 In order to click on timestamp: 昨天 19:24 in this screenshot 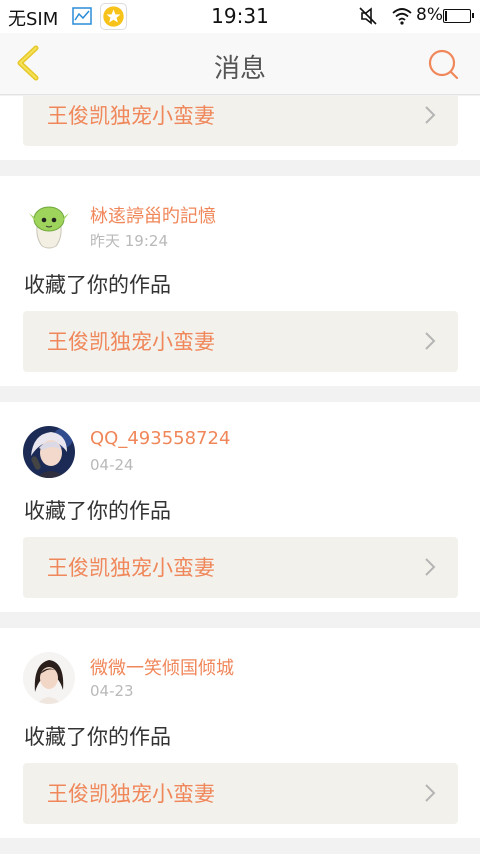, I will do `click(129, 241)`.